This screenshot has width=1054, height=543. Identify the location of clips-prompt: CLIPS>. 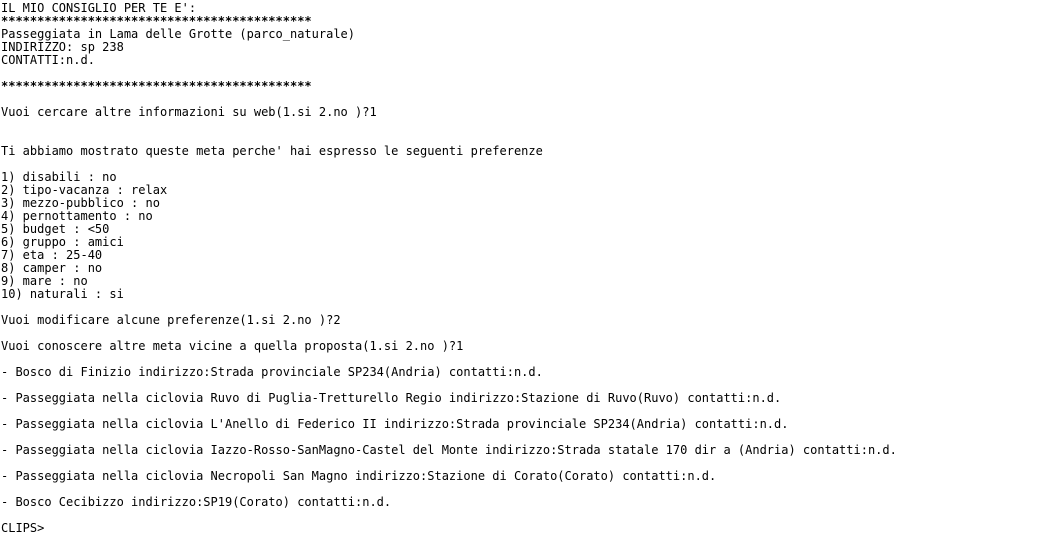
(23, 528).